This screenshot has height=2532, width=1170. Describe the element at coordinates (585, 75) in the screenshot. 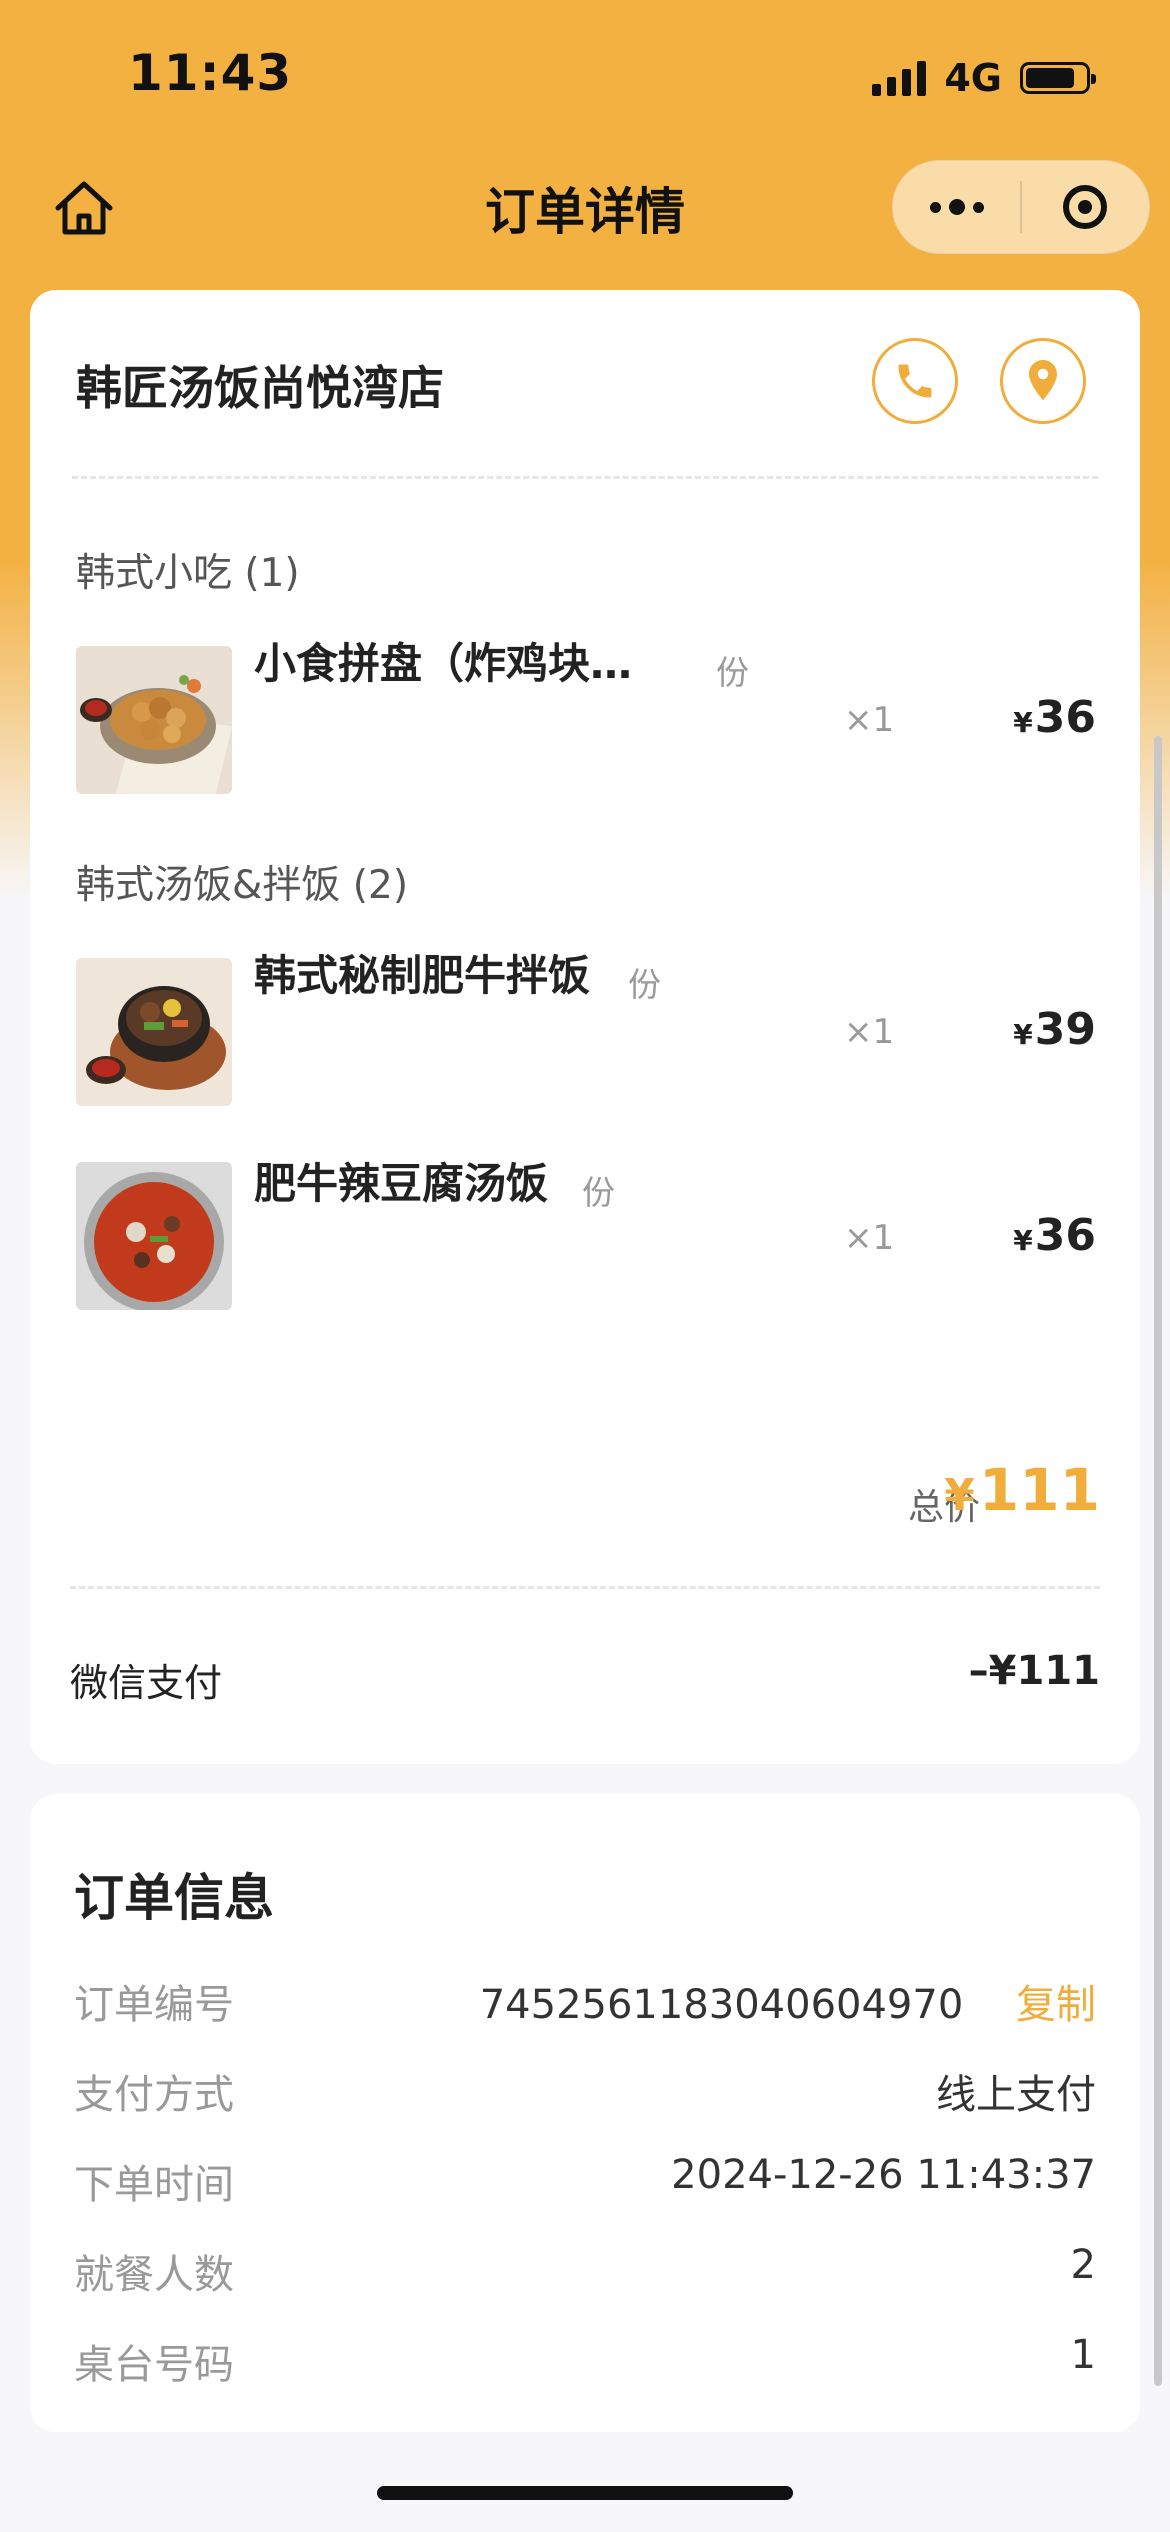

I see `status-bar: 11:43 4G` at that location.